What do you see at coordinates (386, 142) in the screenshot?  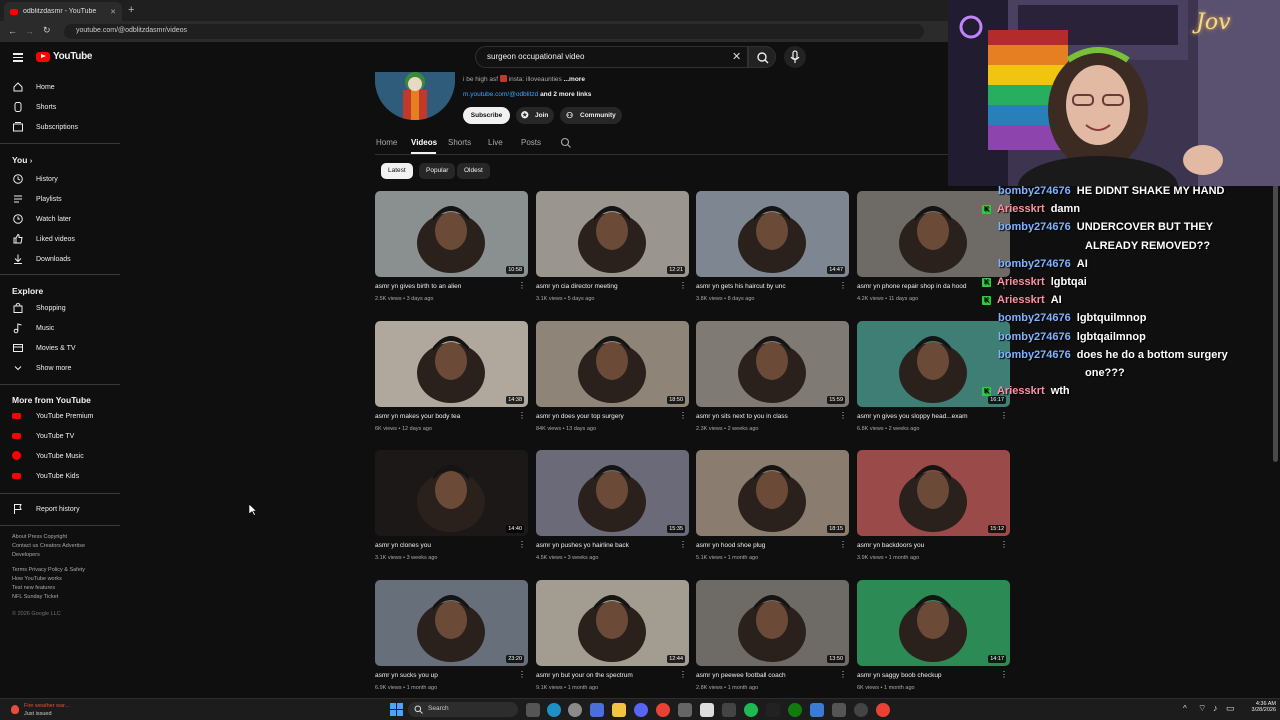 I see `tab-home: Home` at bounding box center [386, 142].